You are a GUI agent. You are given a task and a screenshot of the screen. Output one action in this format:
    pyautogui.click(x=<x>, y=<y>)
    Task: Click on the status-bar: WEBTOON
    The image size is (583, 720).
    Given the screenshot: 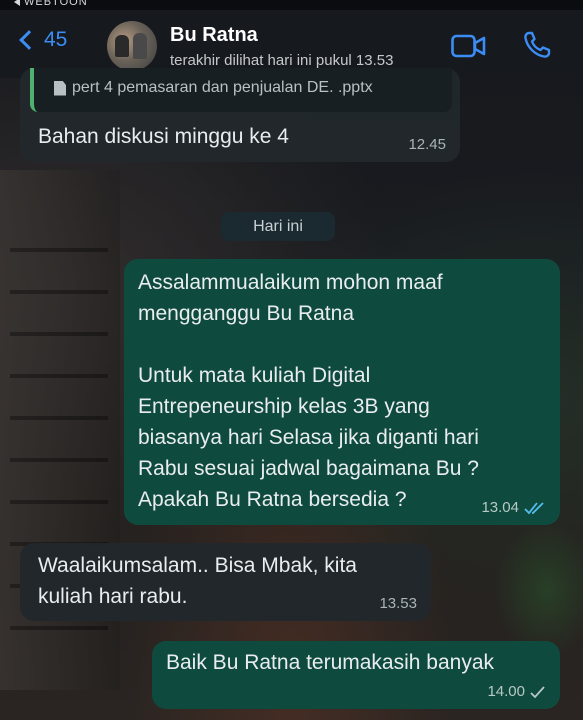 What is the action you would take?
    pyautogui.click(x=291, y=5)
    